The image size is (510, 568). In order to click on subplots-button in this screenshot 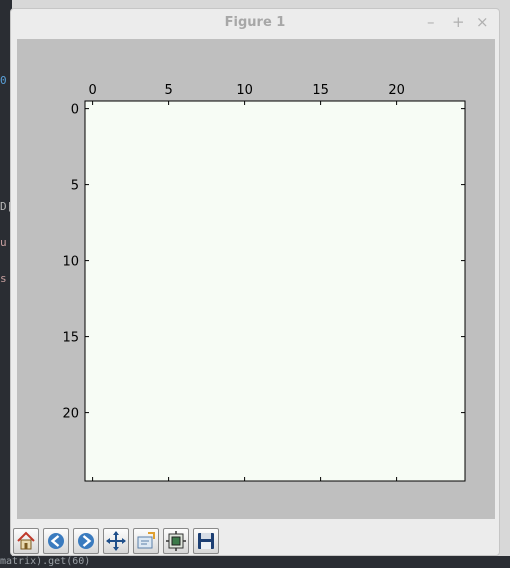, I will do `click(176, 541)`.